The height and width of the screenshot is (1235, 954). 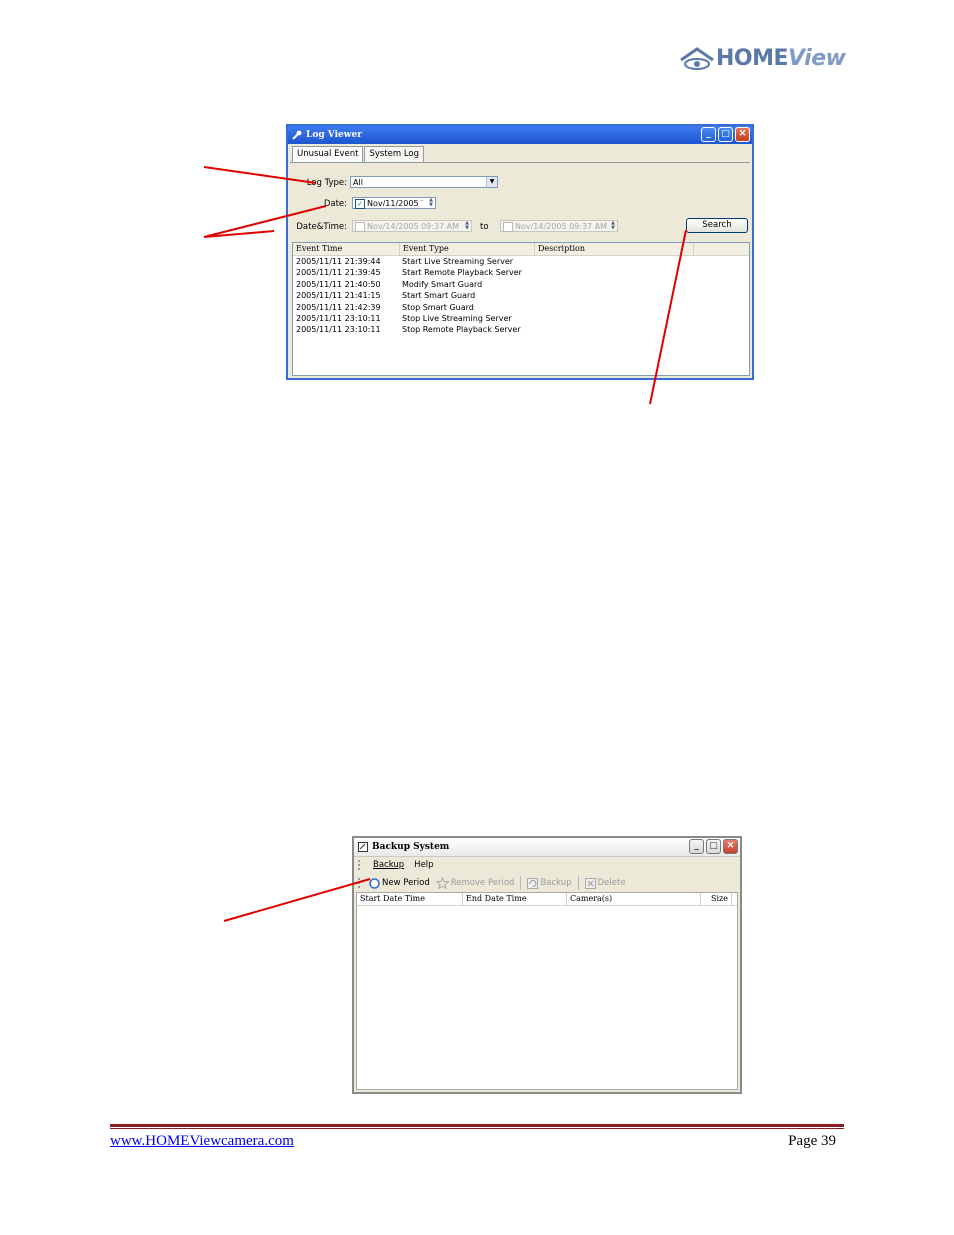 I want to click on page-number: Page 39, so click(x=812, y=1141).